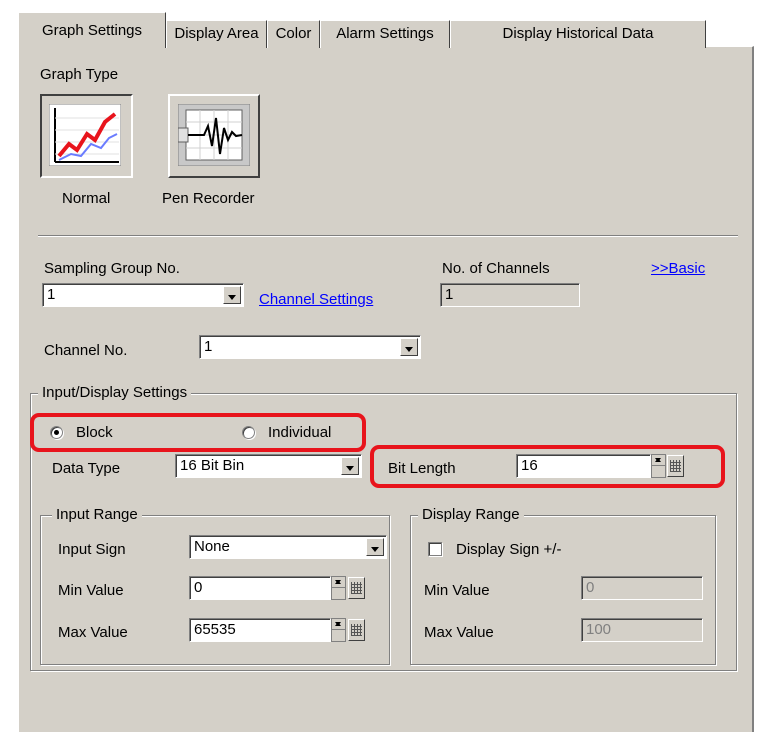 Image resolution: width=774 pixels, height=732 pixels. I want to click on tab-label: Display Area, so click(216, 33).